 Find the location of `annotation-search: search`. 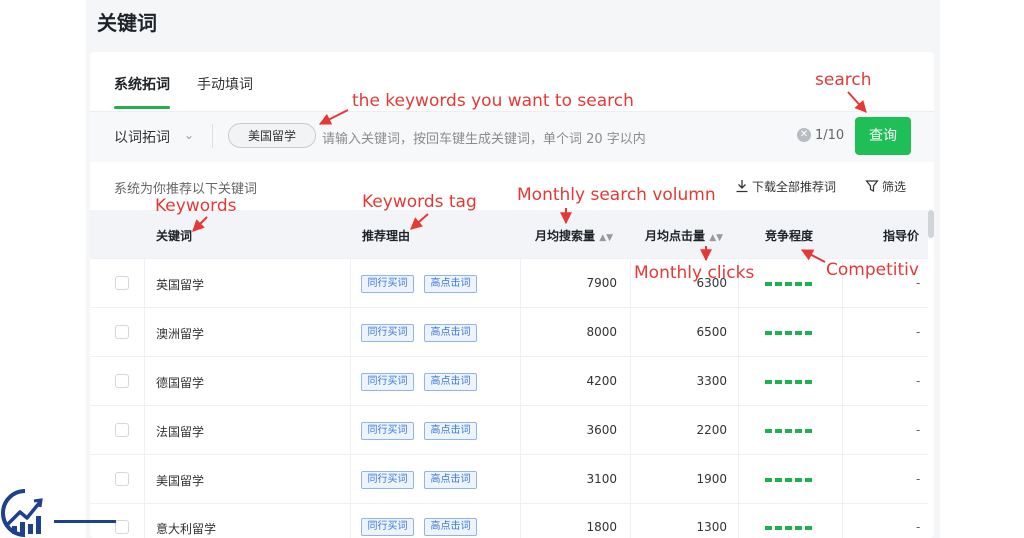

annotation-search: search is located at coordinates (843, 80).